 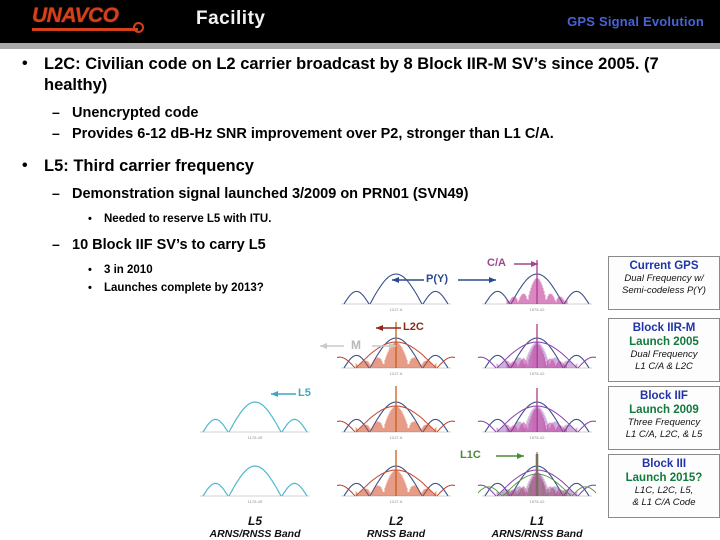 I want to click on bullet-text: L5: Third carrier frequency, so click(x=149, y=166).